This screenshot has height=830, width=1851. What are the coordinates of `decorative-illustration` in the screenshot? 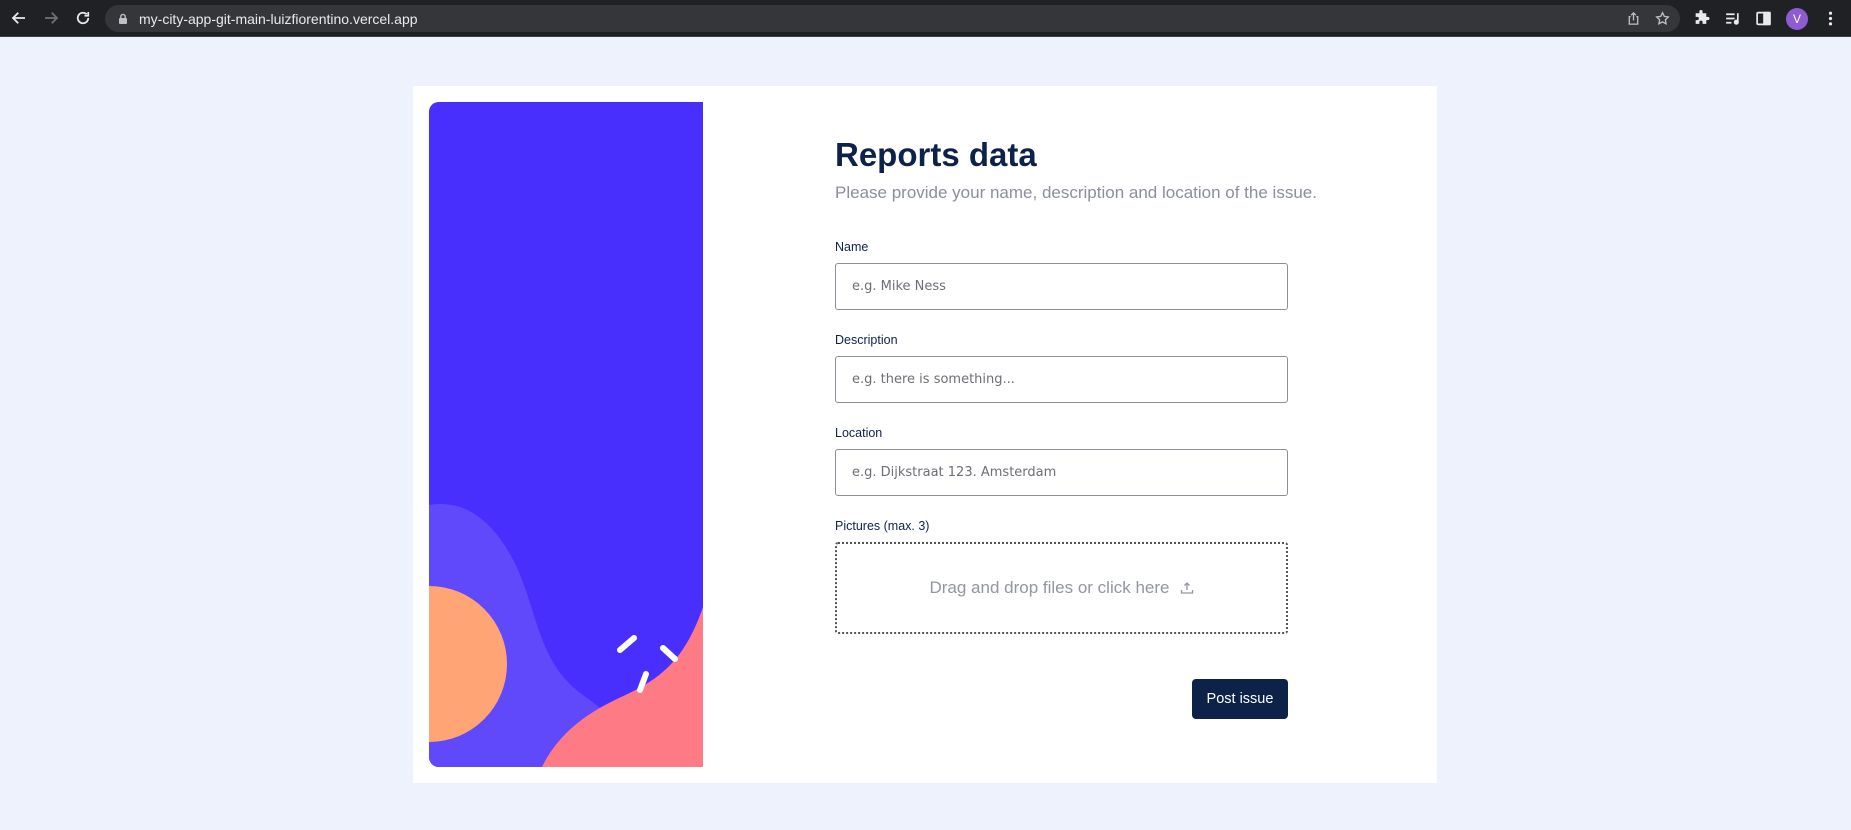 It's located at (566, 434).